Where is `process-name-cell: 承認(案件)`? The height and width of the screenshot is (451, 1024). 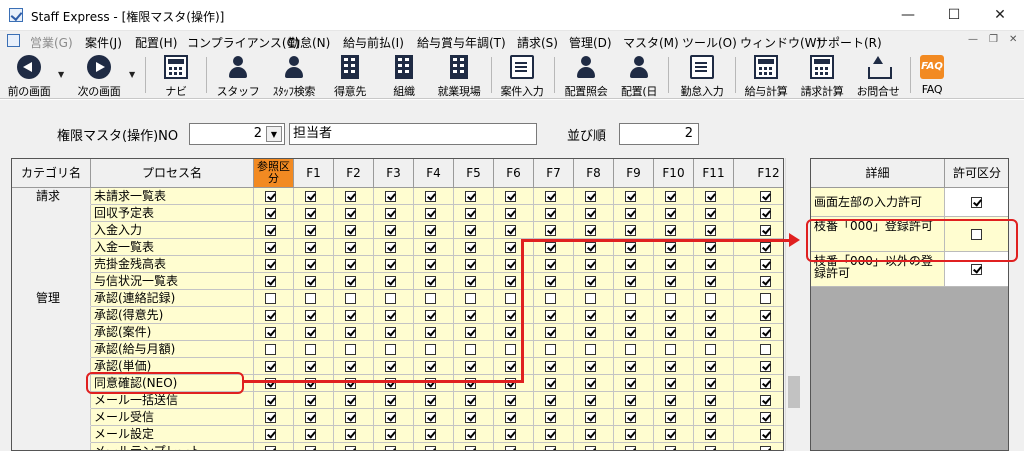 process-name-cell: 承認(案件) is located at coordinates (172, 332).